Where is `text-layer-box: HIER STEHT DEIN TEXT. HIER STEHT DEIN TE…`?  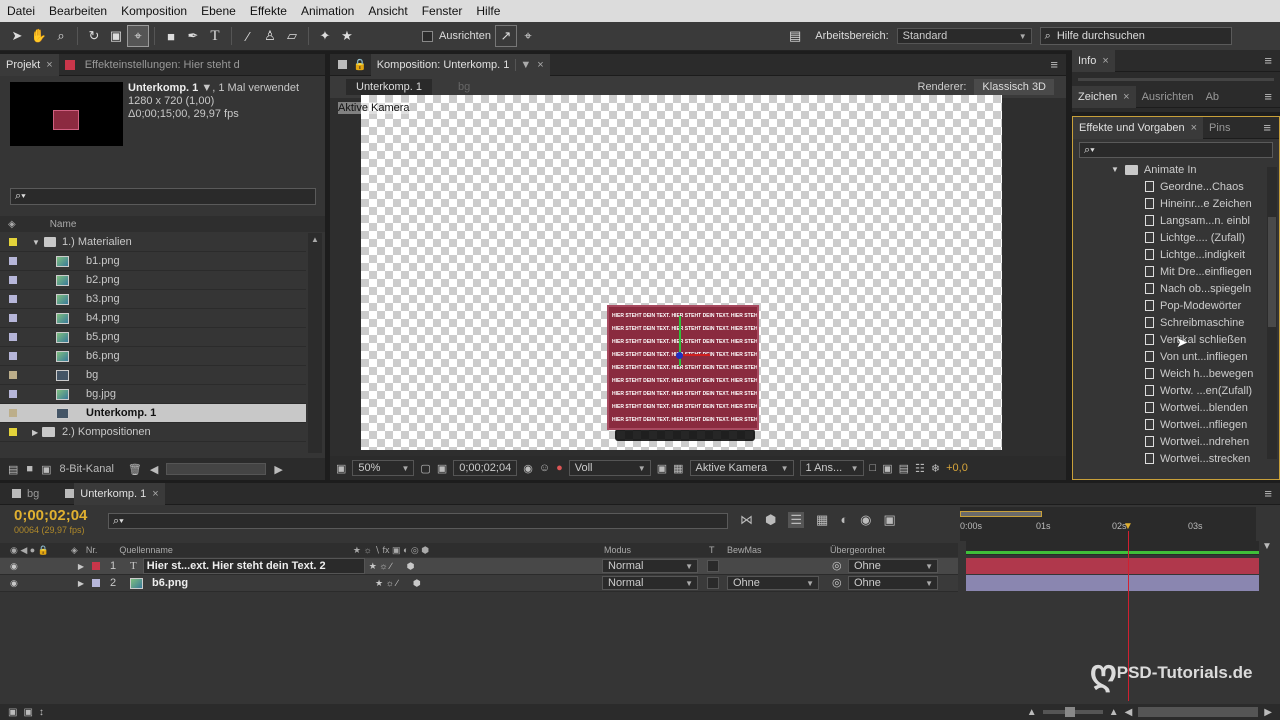 text-layer-box: HIER STEHT DEIN TEXT. HIER STEHT DEIN TE… is located at coordinates (683, 367).